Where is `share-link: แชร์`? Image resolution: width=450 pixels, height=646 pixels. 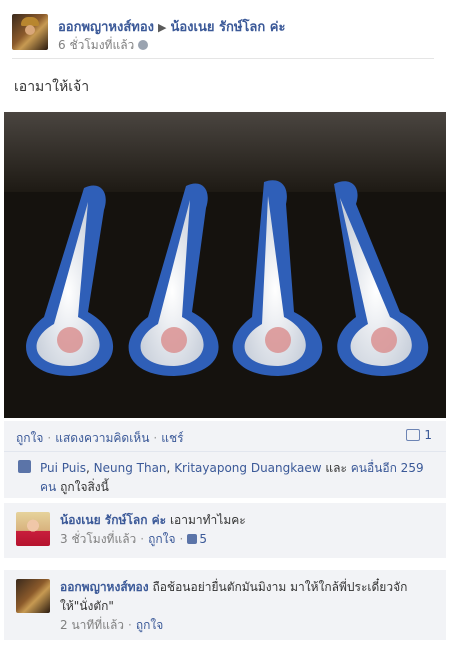
share-link: แชร์ is located at coordinates (172, 438).